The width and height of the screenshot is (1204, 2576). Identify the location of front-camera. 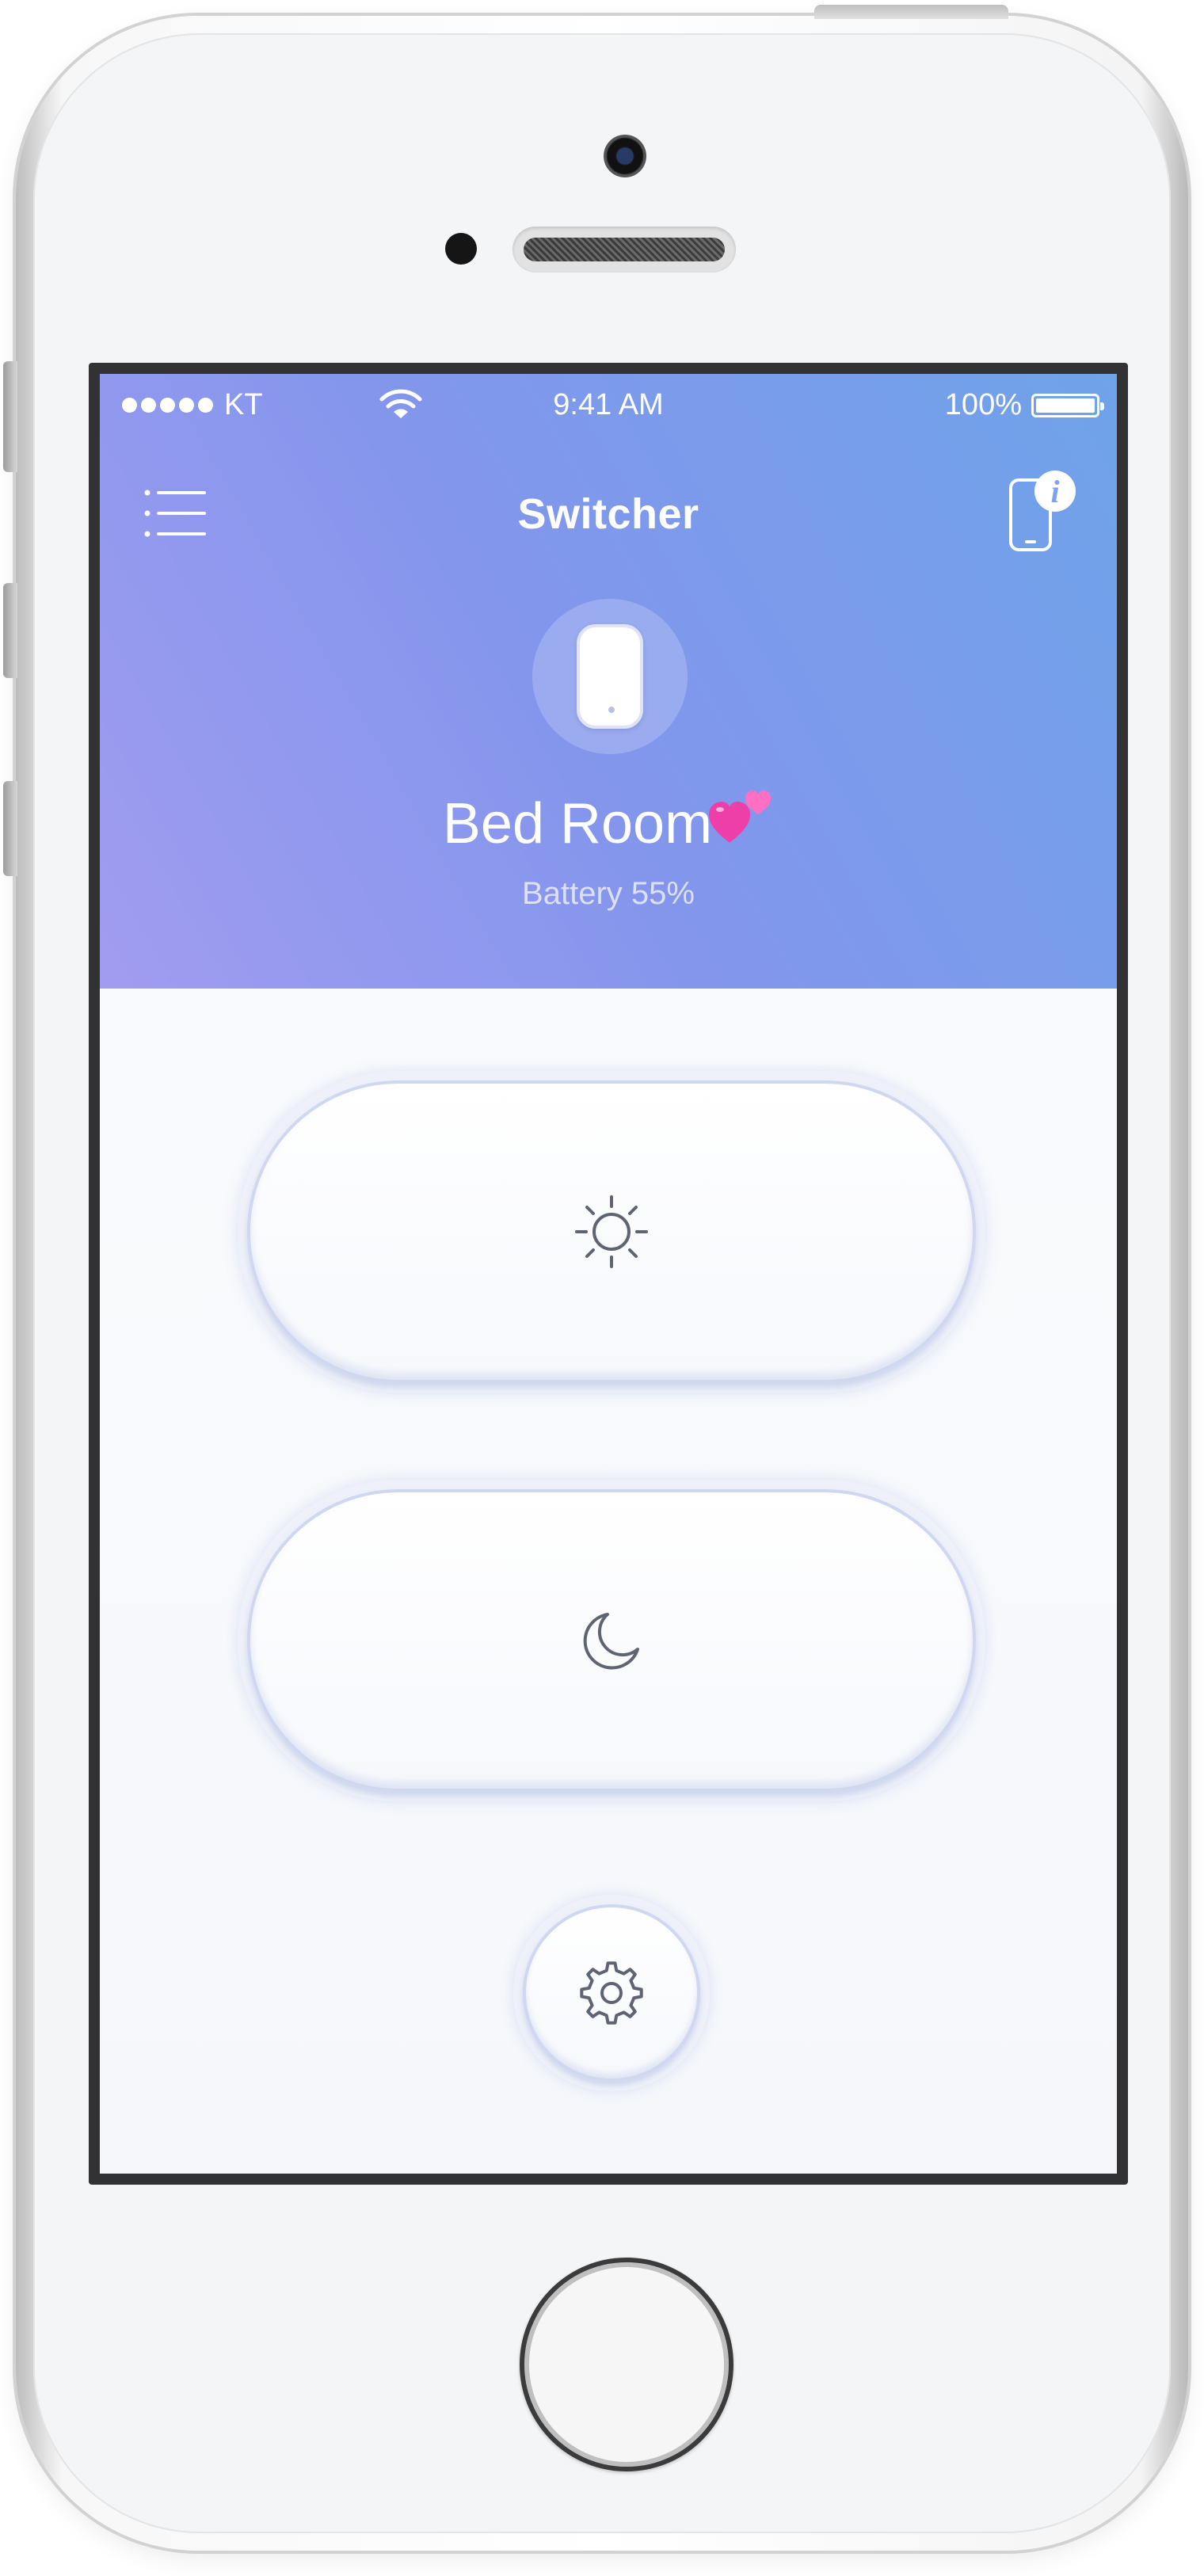
(625, 156).